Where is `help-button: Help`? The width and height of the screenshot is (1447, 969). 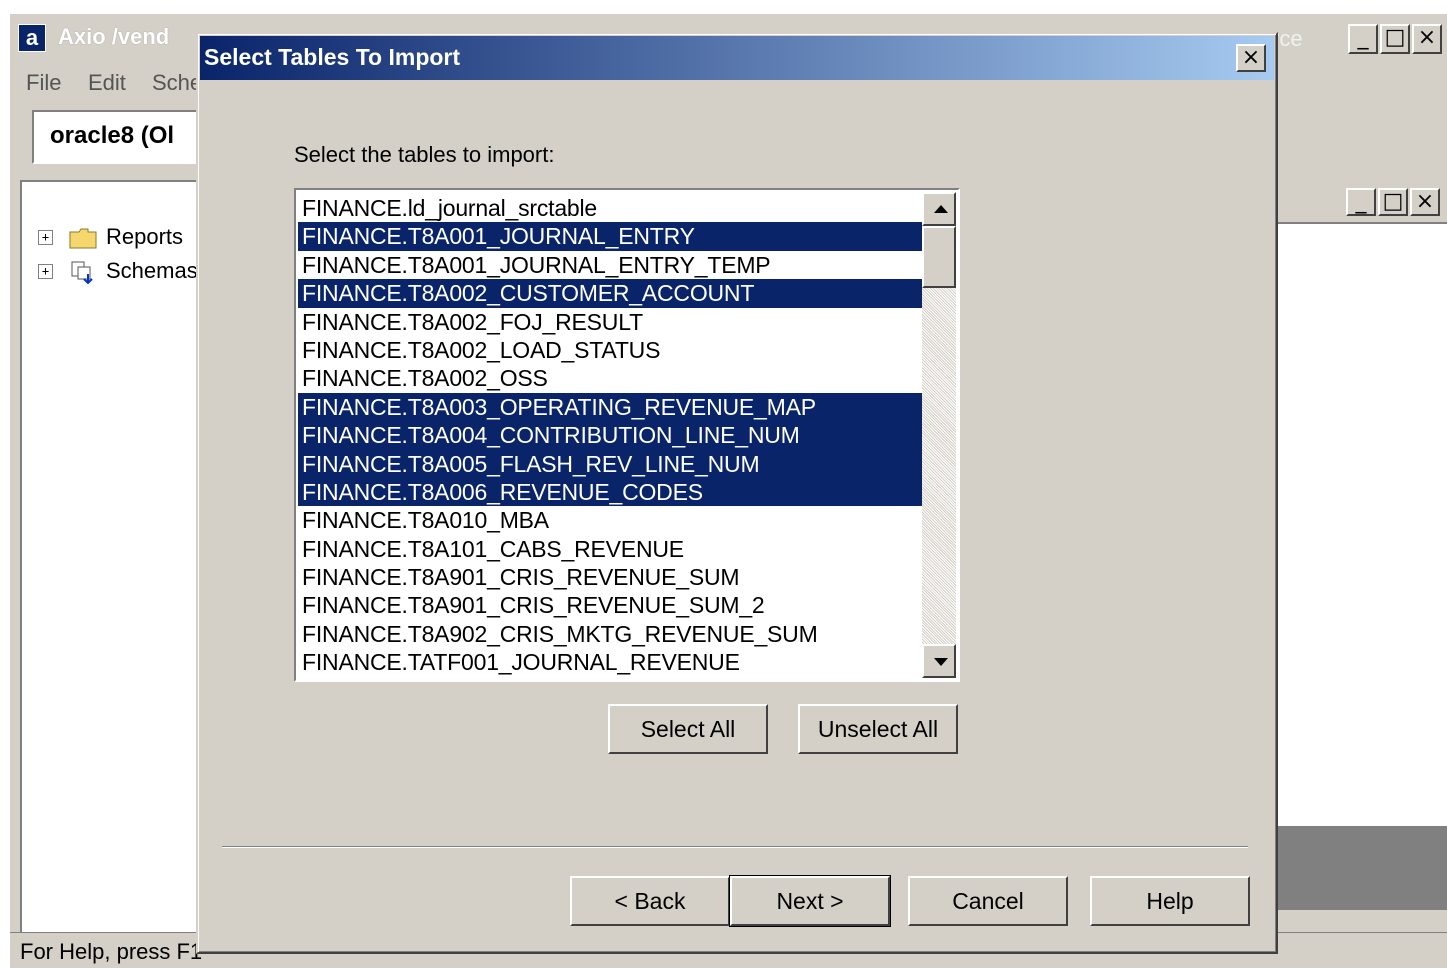
help-button: Help is located at coordinates (1170, 901).